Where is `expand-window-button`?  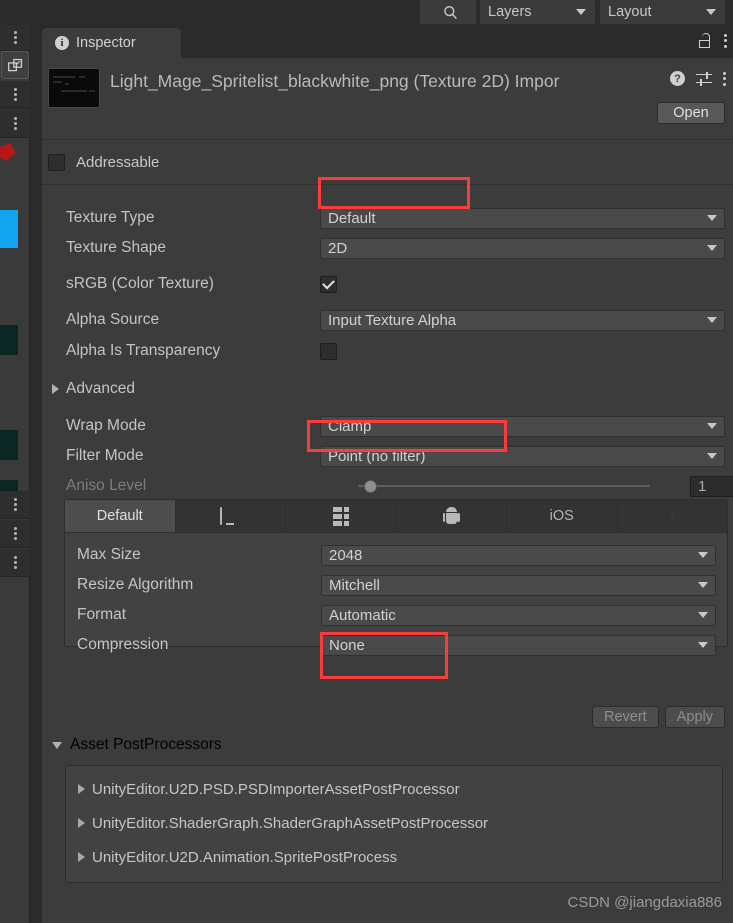
expand-window-button is located at coordinates (15, 65).